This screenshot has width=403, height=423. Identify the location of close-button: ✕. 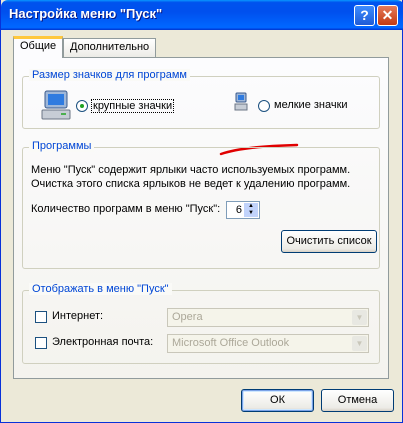
(387, 15).